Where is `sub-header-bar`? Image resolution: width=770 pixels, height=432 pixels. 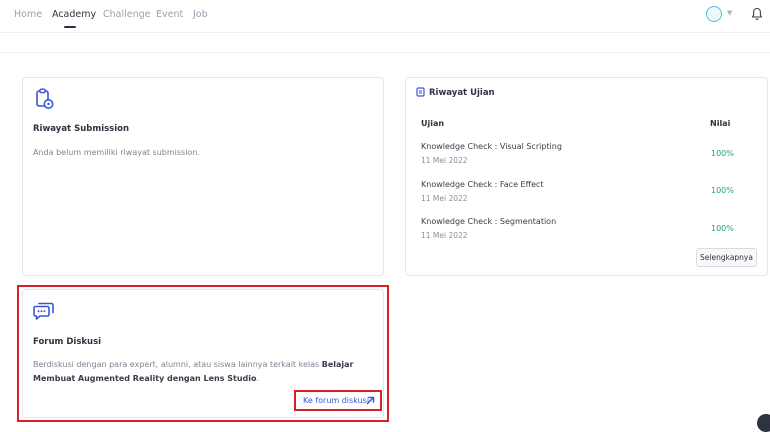
sub-header-bar is located at coordinates (385, 43).